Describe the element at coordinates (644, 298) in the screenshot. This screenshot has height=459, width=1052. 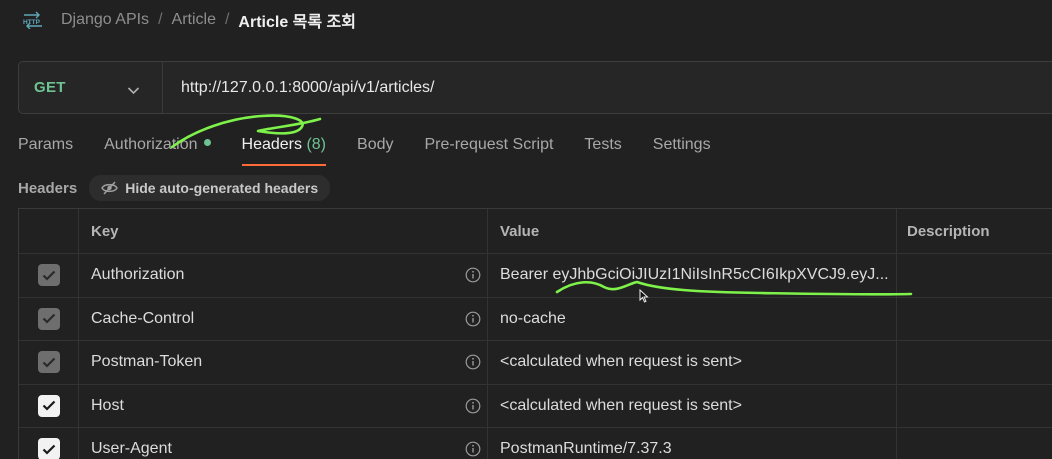
I see `mouse-cursor-icon` at that location.